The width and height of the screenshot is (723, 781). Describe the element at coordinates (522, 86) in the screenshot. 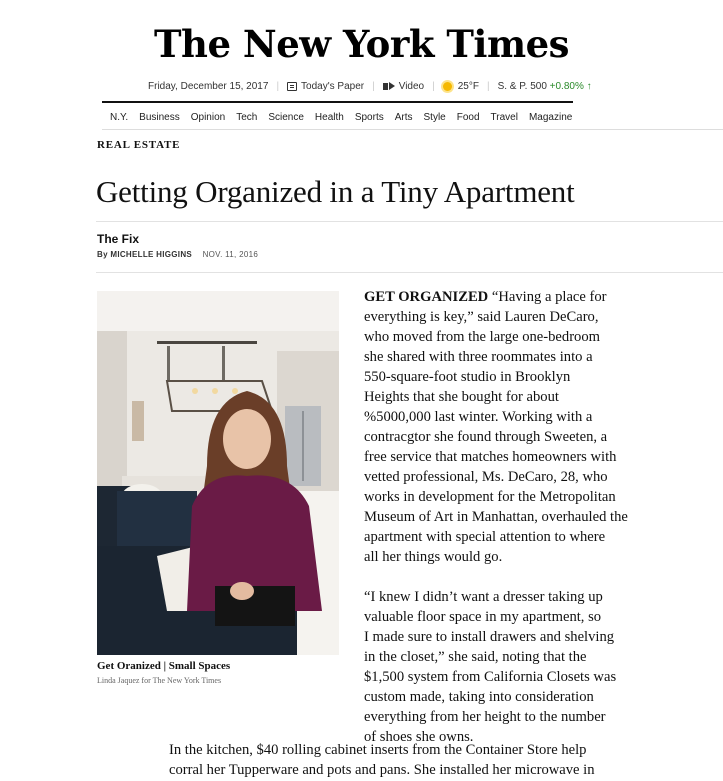

I see `market-label: S. & P. 500` at that location.